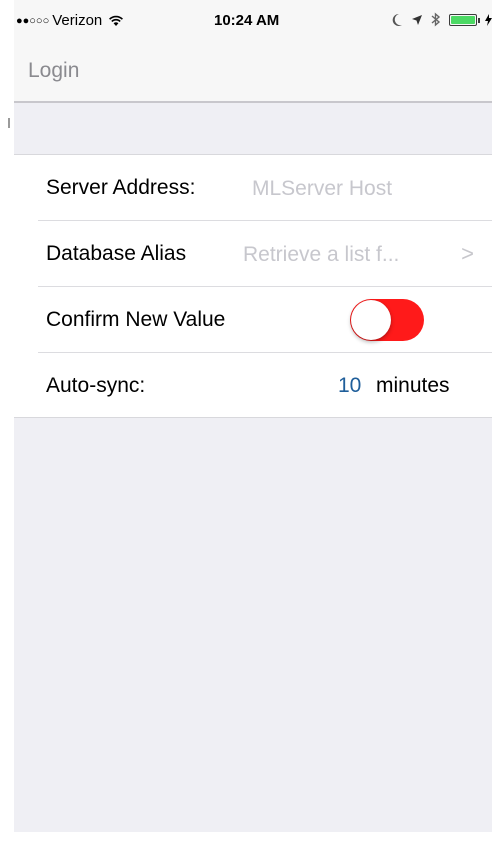 The height and width of the screenshot is (857, 492). I want to click on server-address-label: Server Address:, so click(121, 187).